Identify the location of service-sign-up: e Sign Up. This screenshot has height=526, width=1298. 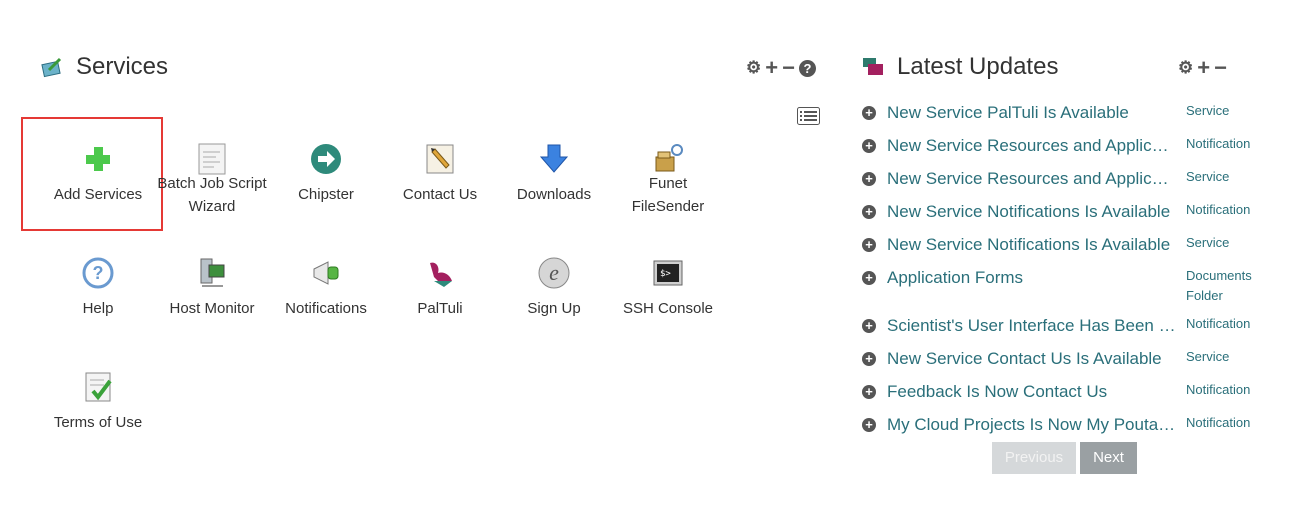
(554, 288).